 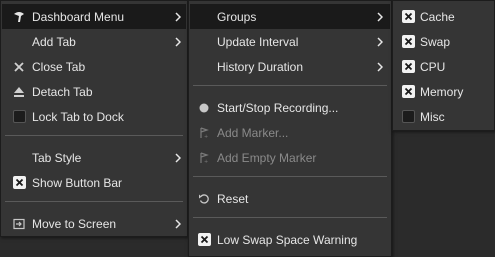 I want to click on screen-move-icon, so click(x=19, y=224).